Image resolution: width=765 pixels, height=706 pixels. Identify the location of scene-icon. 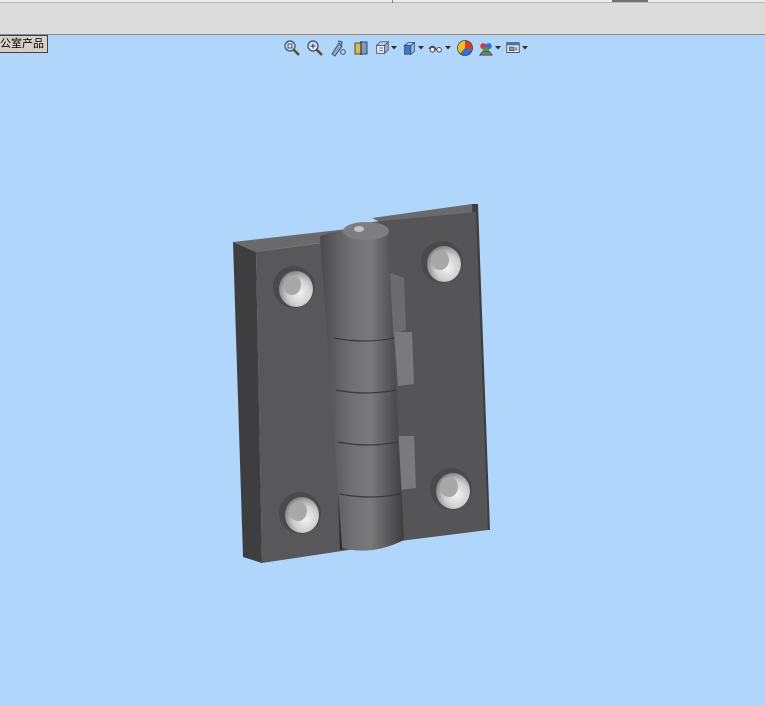
(486, 49).